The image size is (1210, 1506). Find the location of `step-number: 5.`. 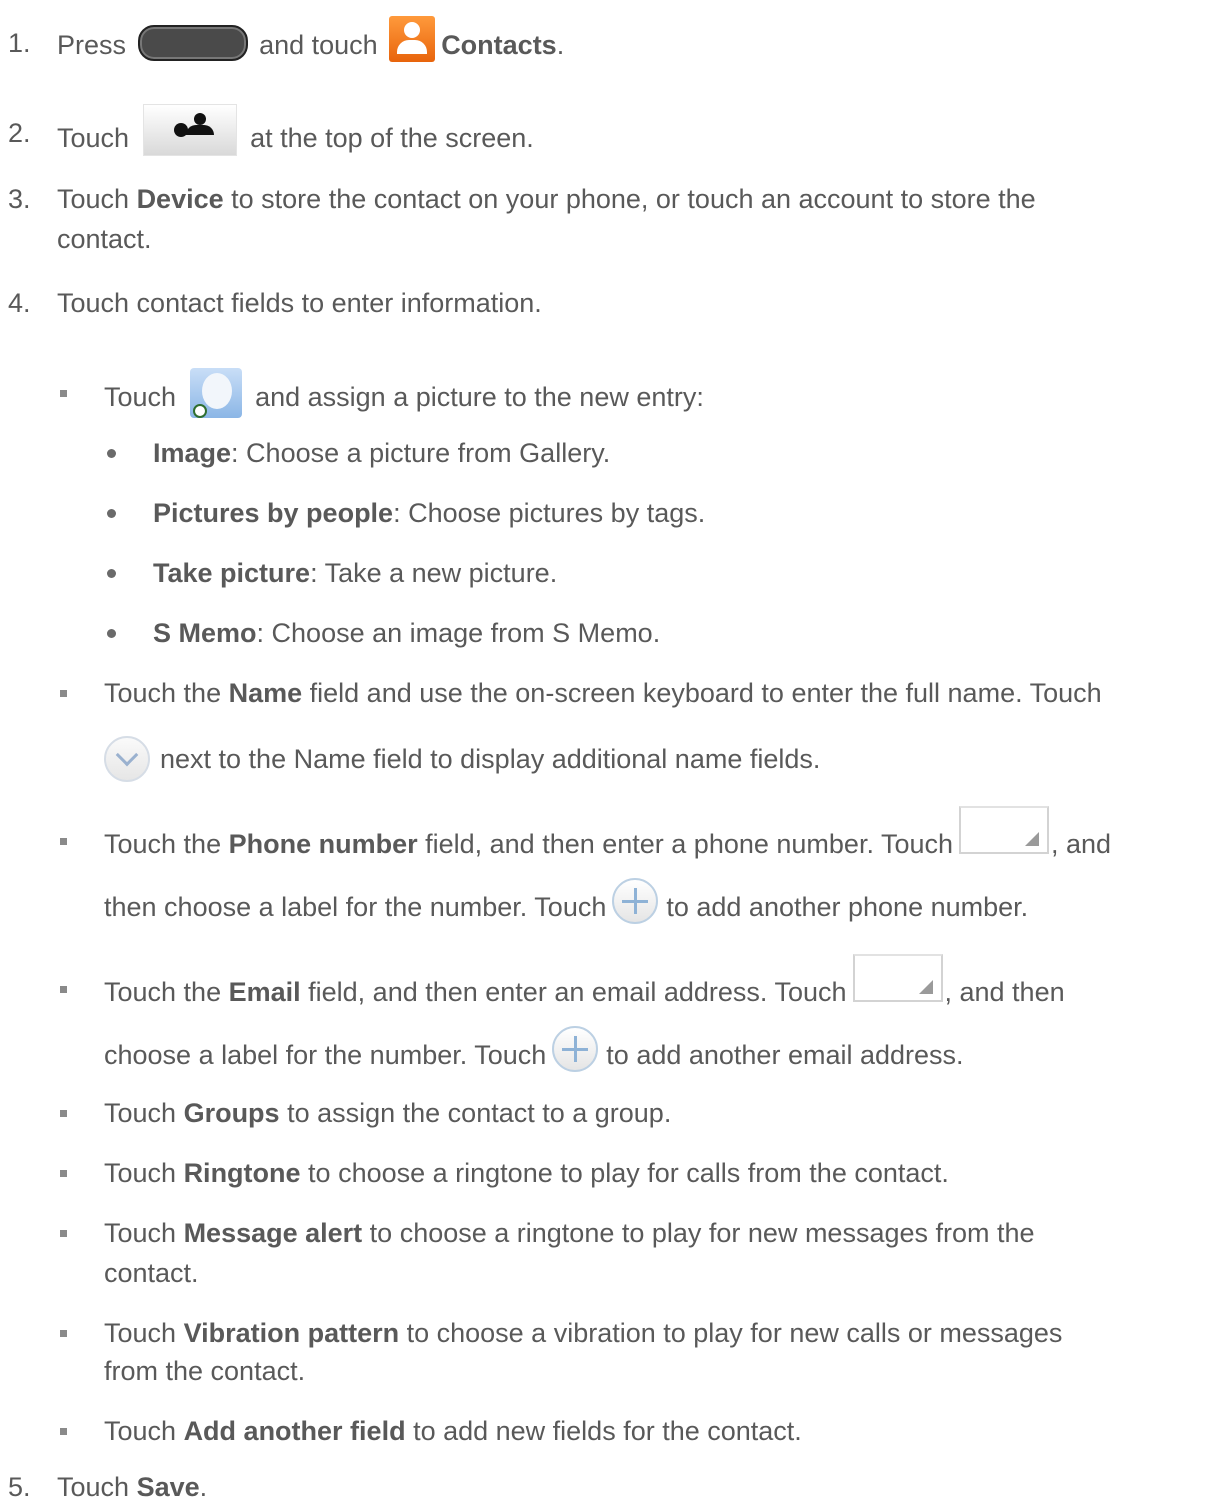

step-number: 5. is located at coordinates (19, 1487).